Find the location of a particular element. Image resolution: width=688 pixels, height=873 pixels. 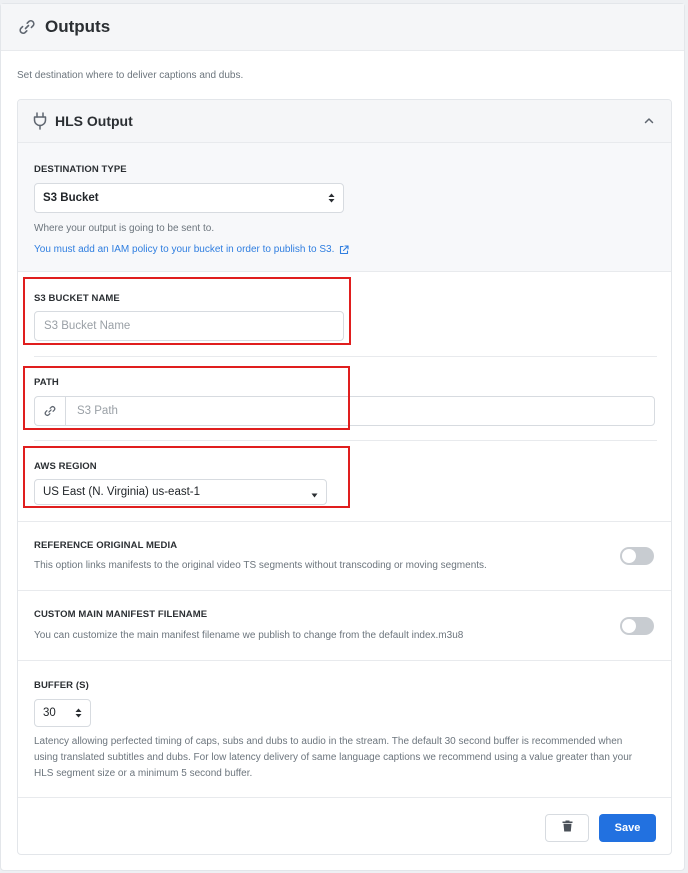

trash-icon is located at coordinates (567, 828).